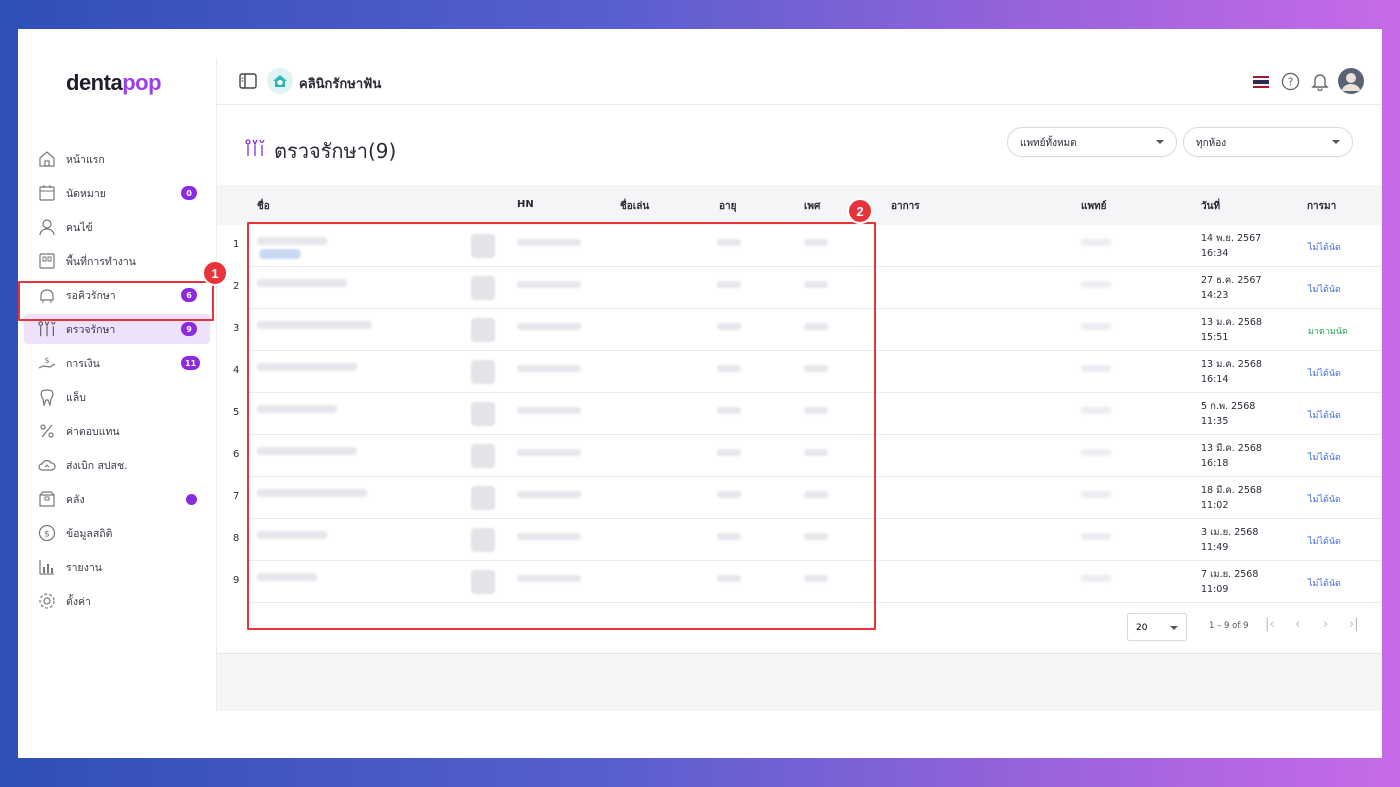 This screenshot has height=787, width=1400. I want to click on sidebar-item-label: หน้าแรก, so click(85, 159).